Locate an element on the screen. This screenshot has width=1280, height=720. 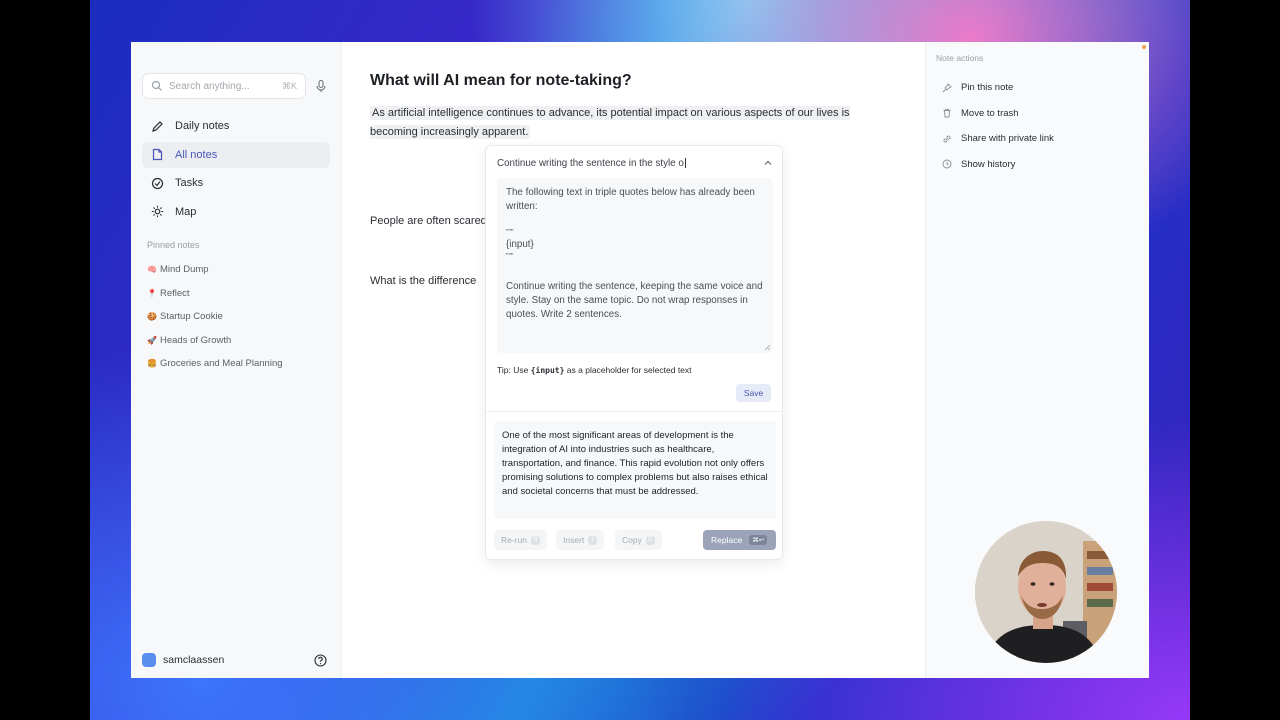
sidebar-nav: Daily notes All notes Tasks Map is located at coordinates (236, 170).